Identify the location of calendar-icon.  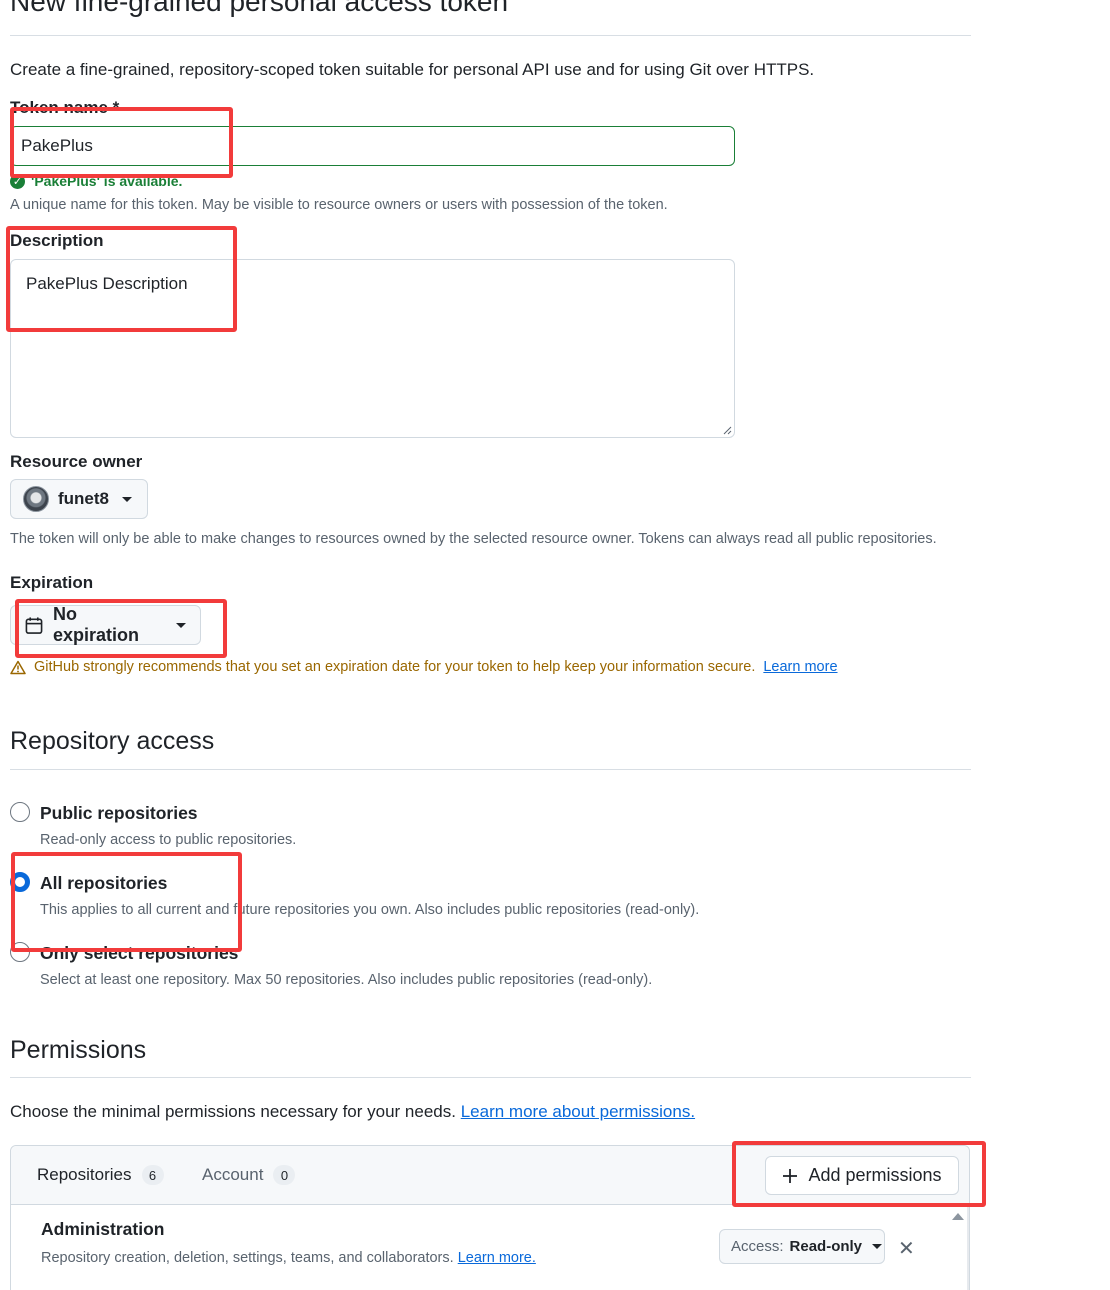
(34, 625).